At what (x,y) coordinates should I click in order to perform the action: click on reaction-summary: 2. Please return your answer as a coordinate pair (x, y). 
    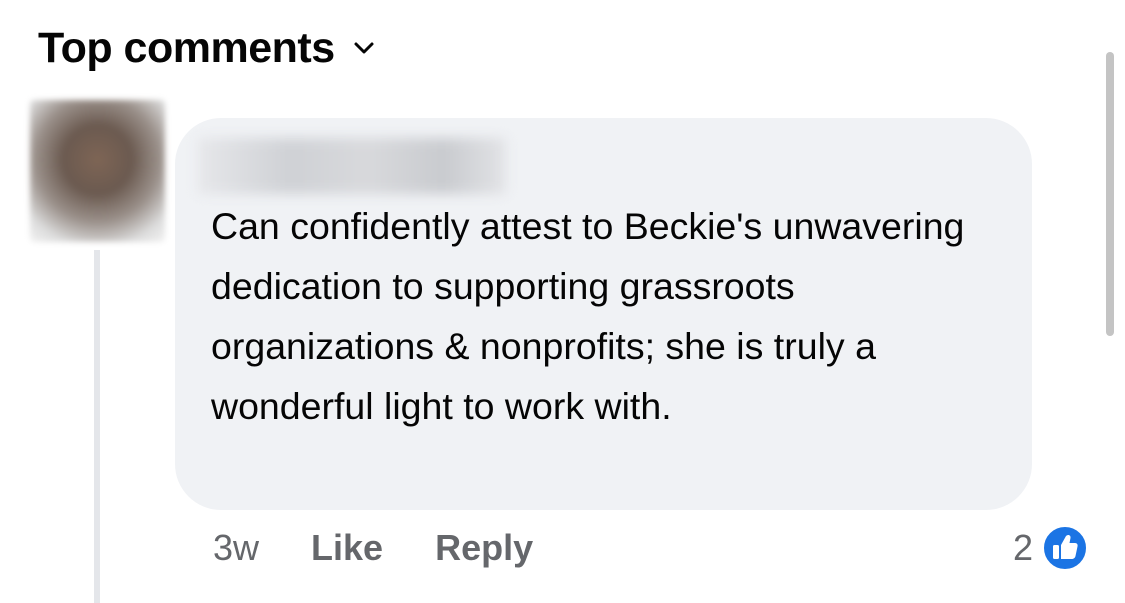
    Looking at the image, I should click on (1051, 548).